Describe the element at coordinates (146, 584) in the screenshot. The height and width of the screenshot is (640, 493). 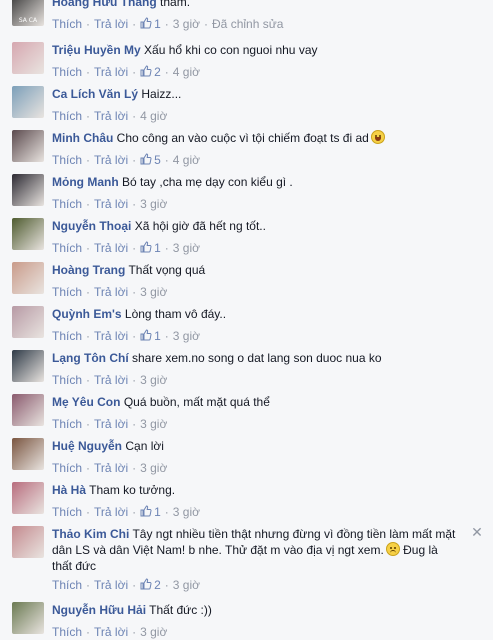
I see `thumbs-up-icon` at that location.